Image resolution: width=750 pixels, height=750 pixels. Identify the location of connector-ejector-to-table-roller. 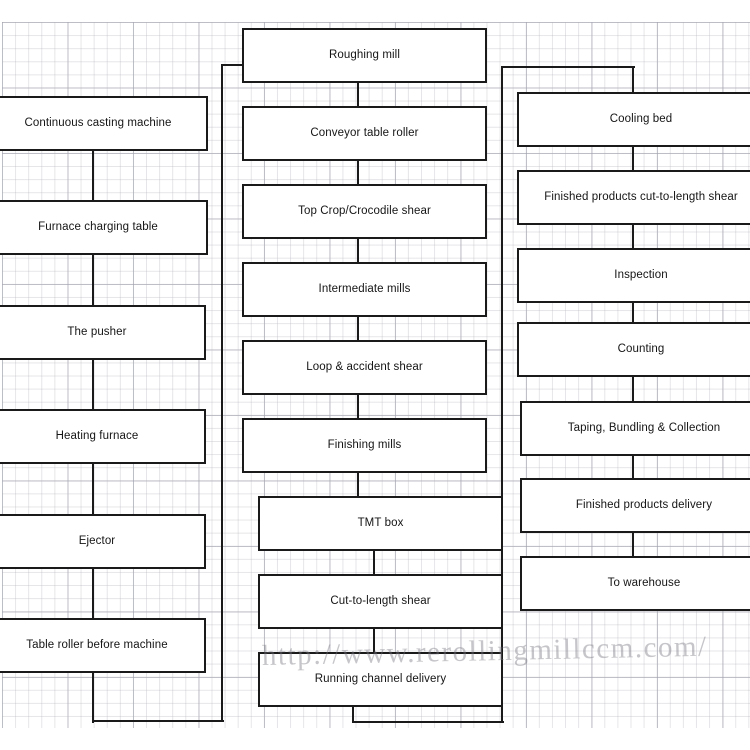
(93, 593).